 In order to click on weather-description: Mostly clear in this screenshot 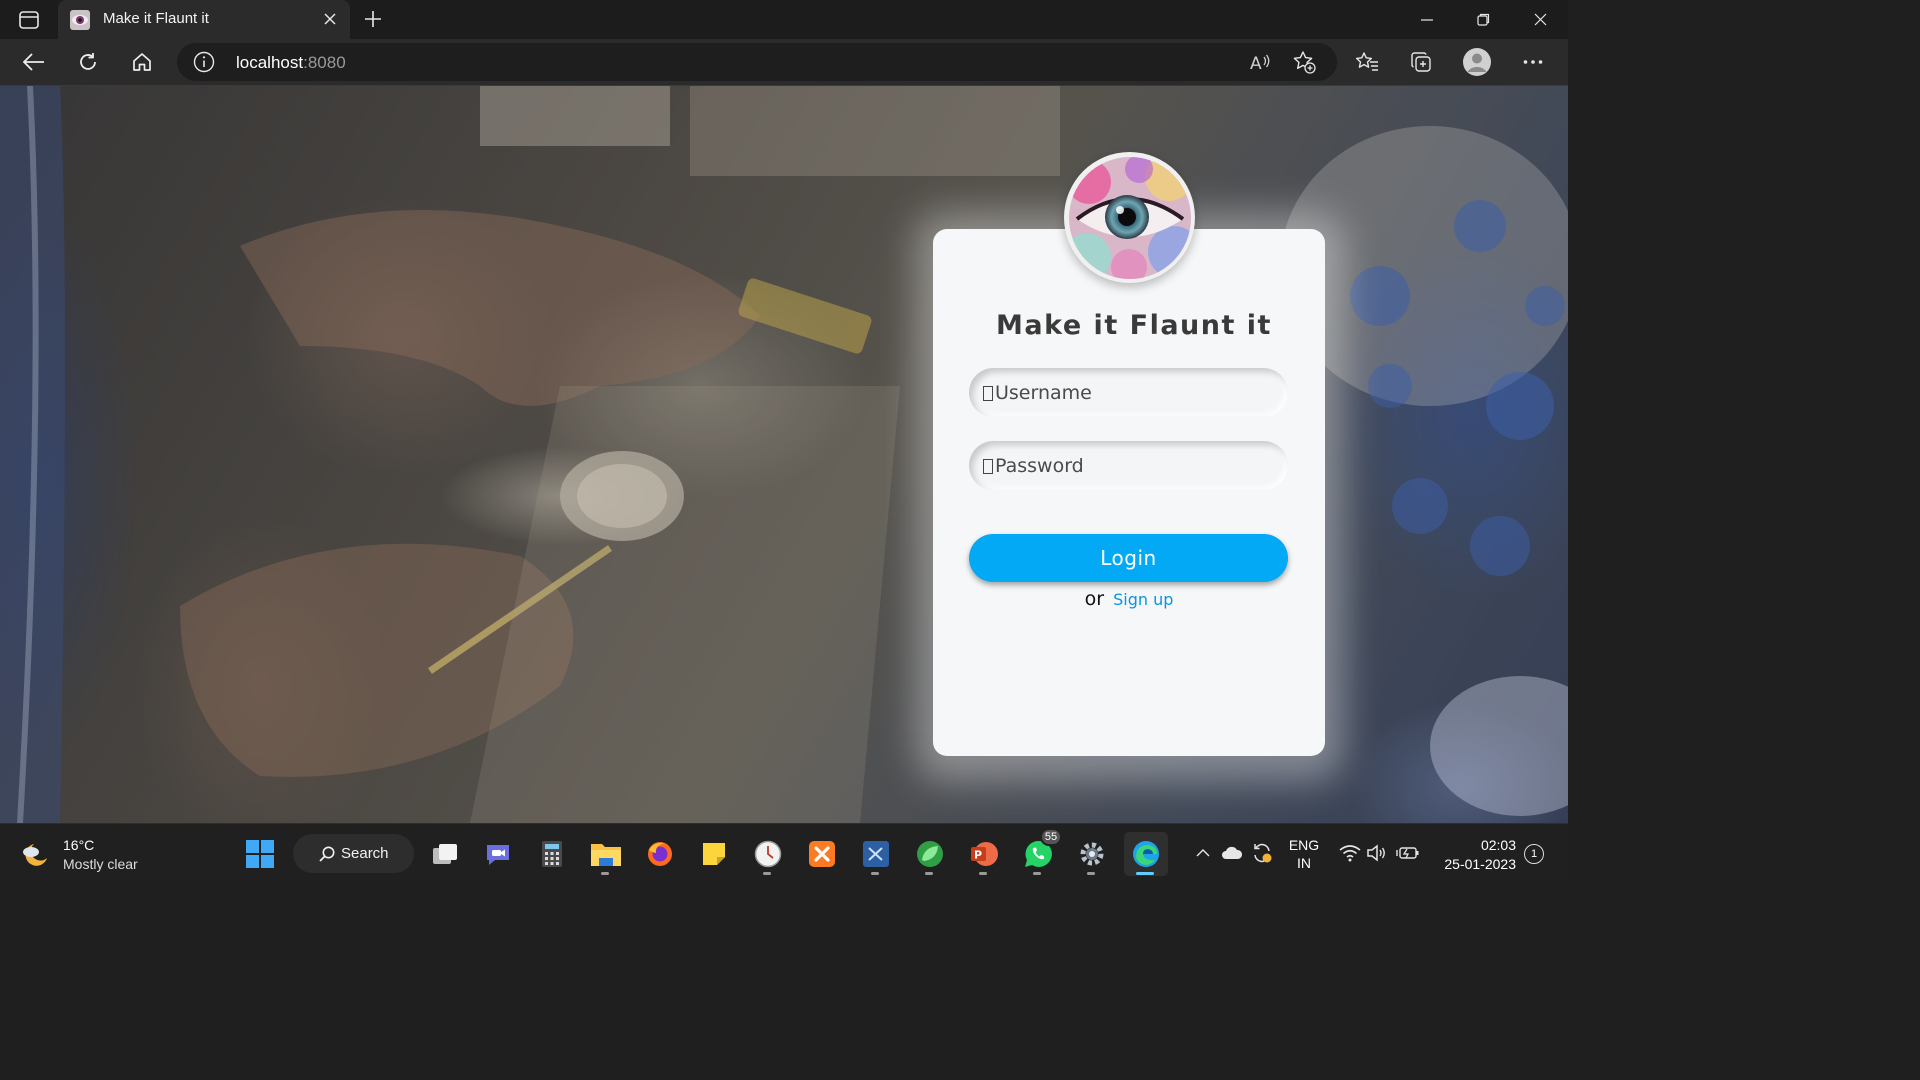, I will do `click(100, 864)`.